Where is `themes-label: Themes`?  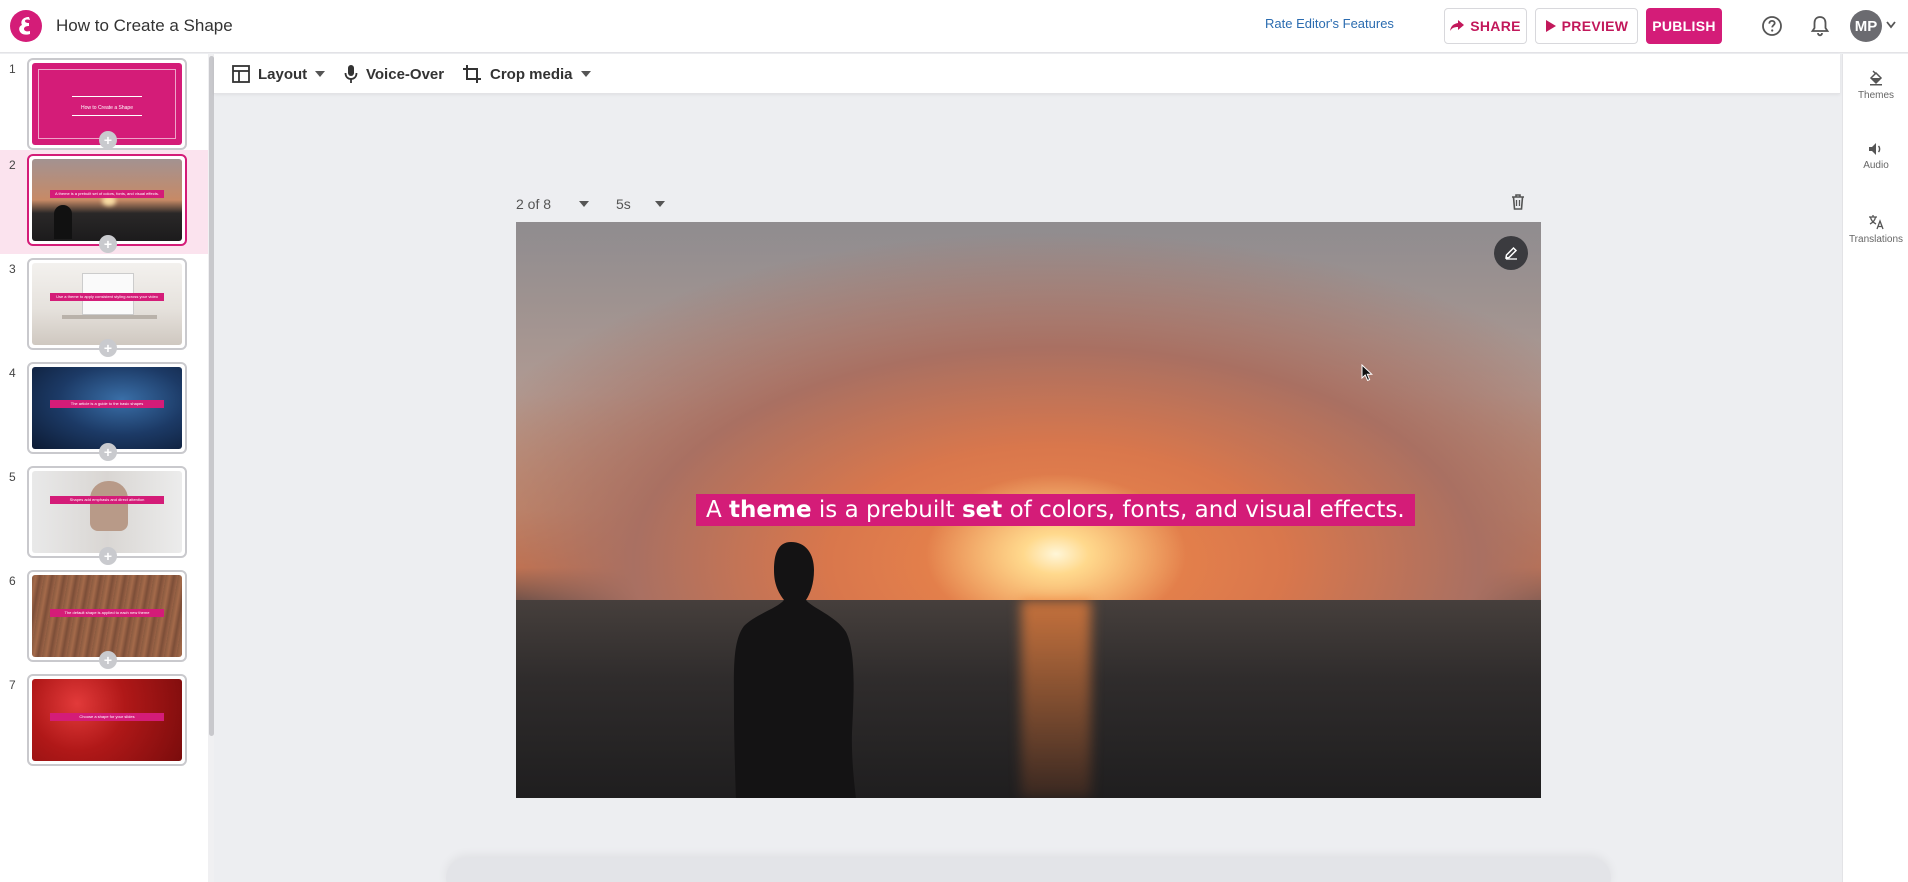
themes-label: Themes is located at coordinates (1876, 95).